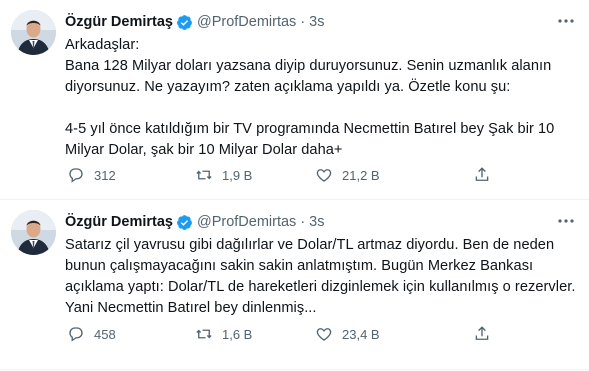  I want to click on reply-count: 312, so click(105, 175).